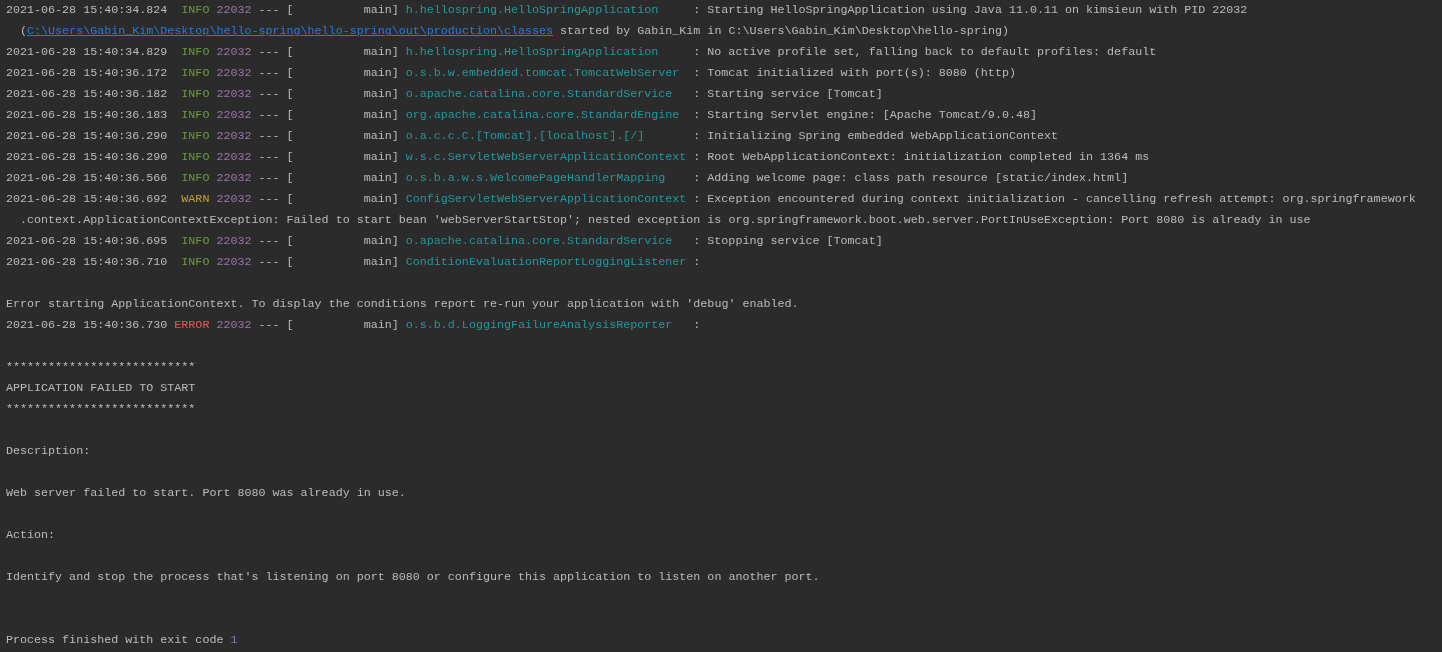  What do you see at coordinates (206, 493) in the screenshot?
I see `console-text: Web server failed to start. Port 8080 was already in use.` at bounding box center [206, 493].